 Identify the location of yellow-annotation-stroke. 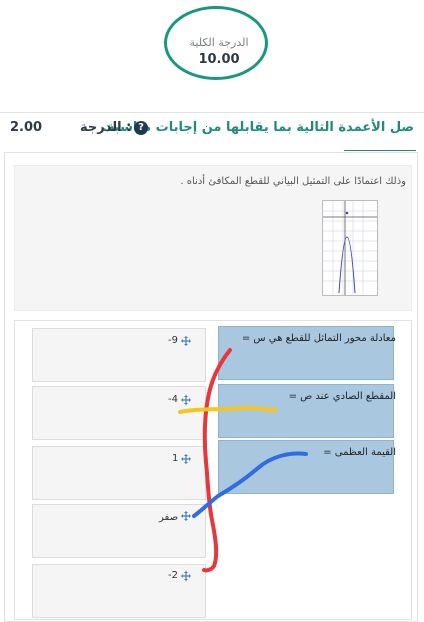
(228, 409).